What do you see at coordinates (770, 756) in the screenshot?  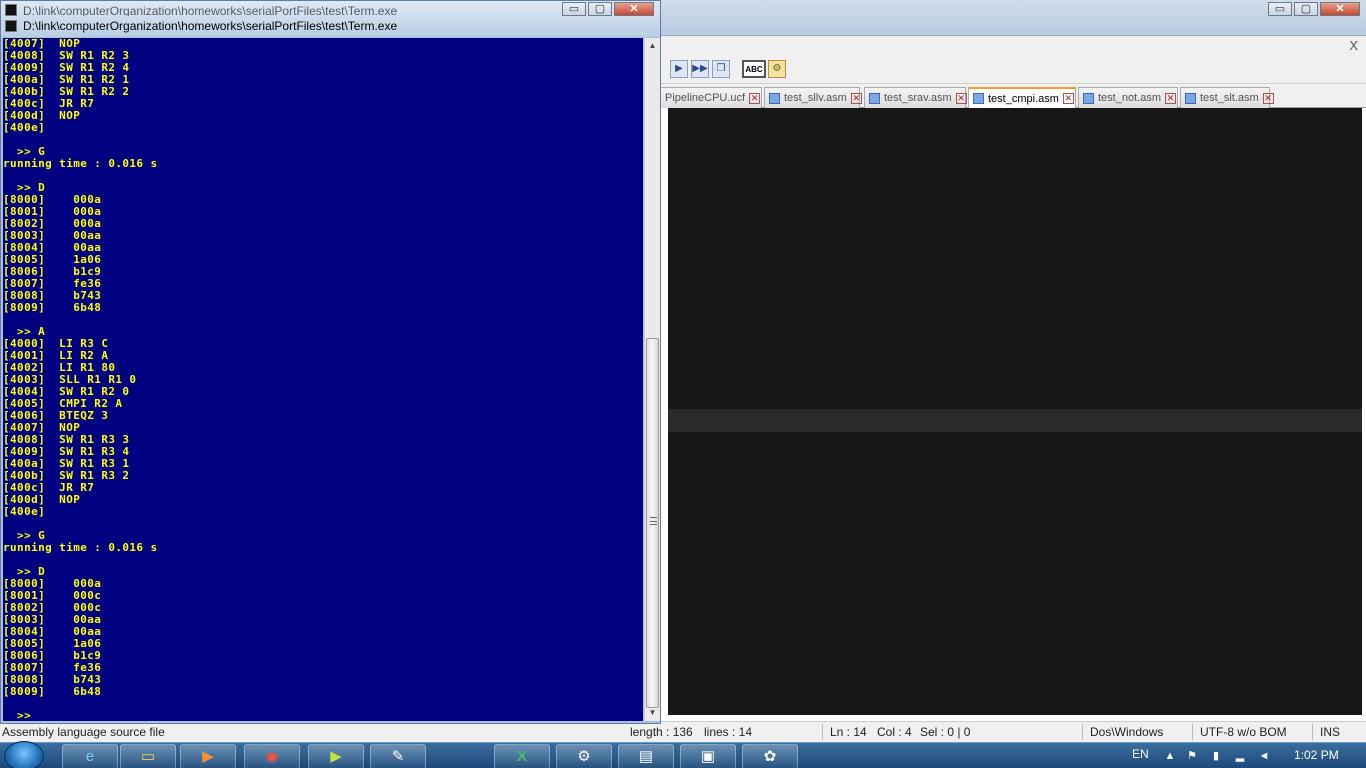 I see `paint-icon: ✿` at bounding box center [770, 756].